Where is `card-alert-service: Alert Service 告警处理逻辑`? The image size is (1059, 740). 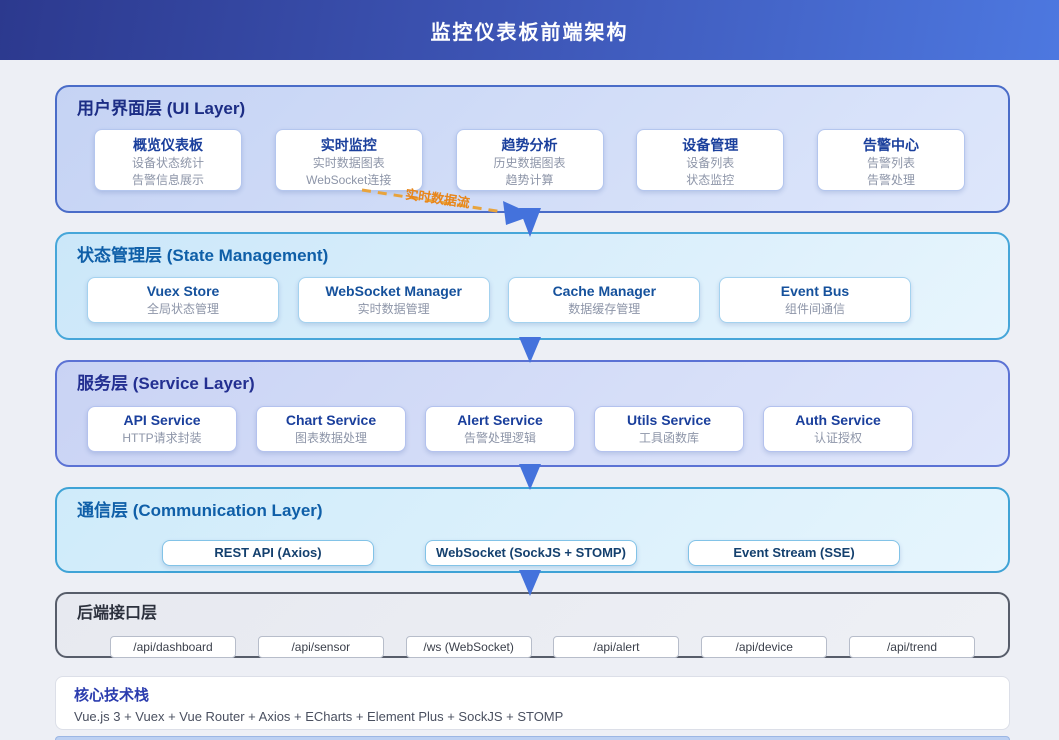
card-alert-service: Alert Service 告警处理逻辑 is located at coordinates (500, 429).